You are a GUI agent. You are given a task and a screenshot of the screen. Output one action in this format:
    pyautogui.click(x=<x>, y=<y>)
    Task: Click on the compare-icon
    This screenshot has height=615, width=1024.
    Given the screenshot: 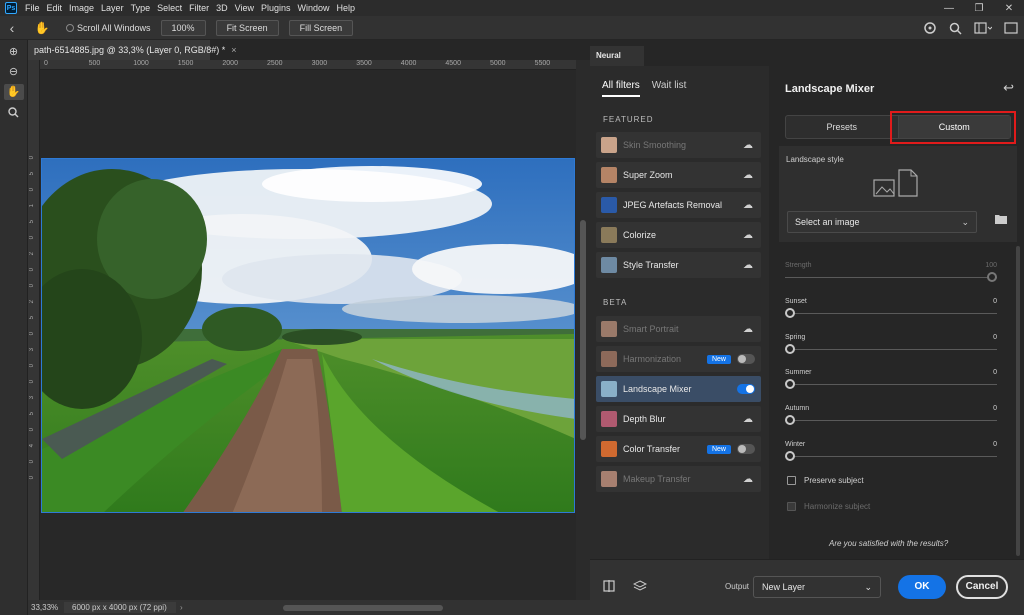 What is the action you would take?
    pyautogui.click(x=609, y=587)
    